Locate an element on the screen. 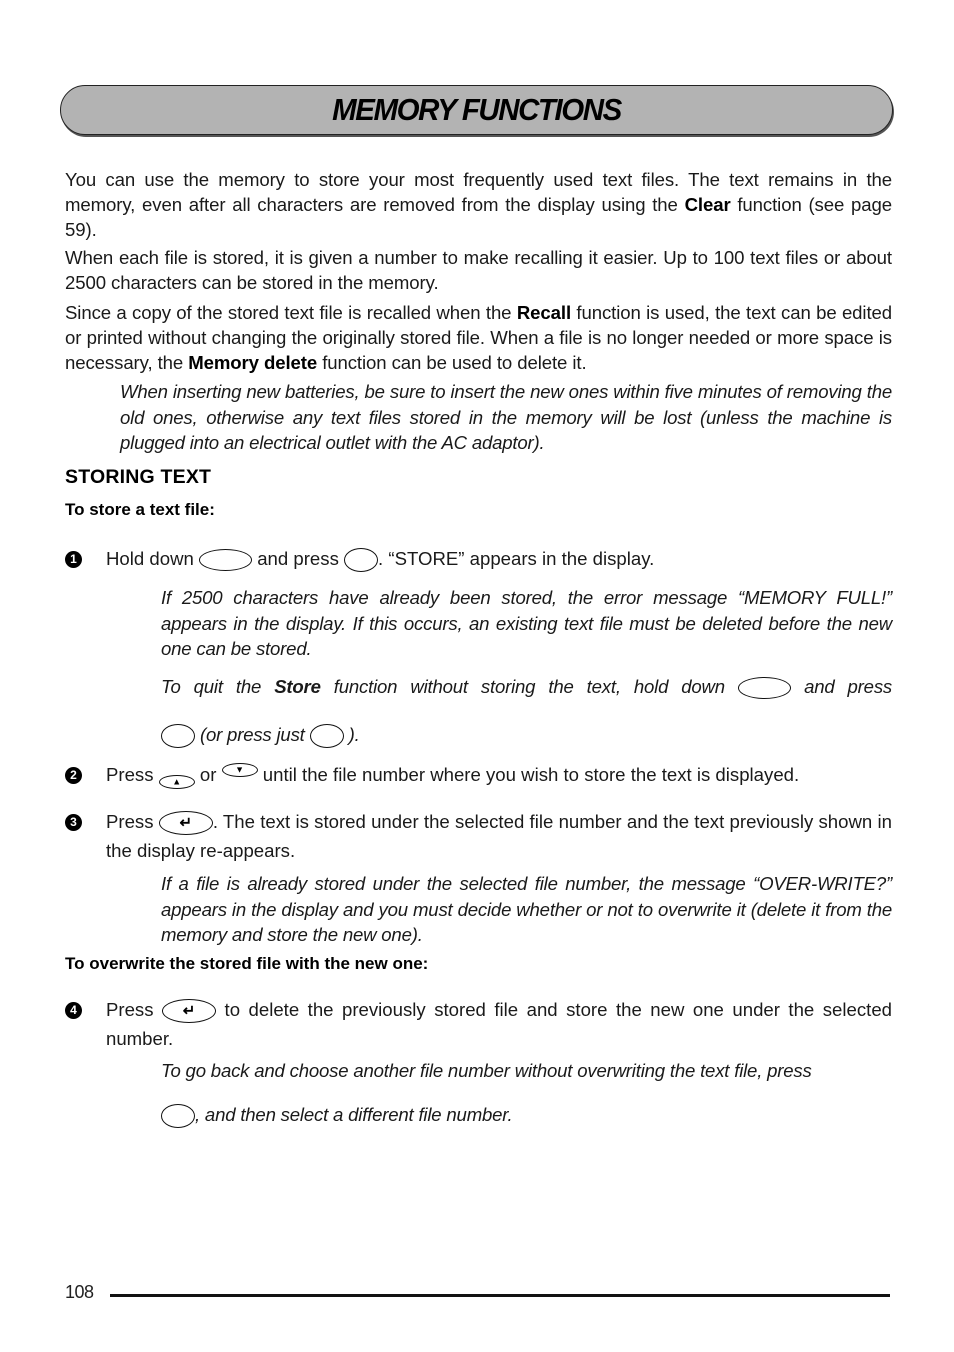  step-1-text-end: . “STORE” appears in the display. is located at coordinates (516, 558).